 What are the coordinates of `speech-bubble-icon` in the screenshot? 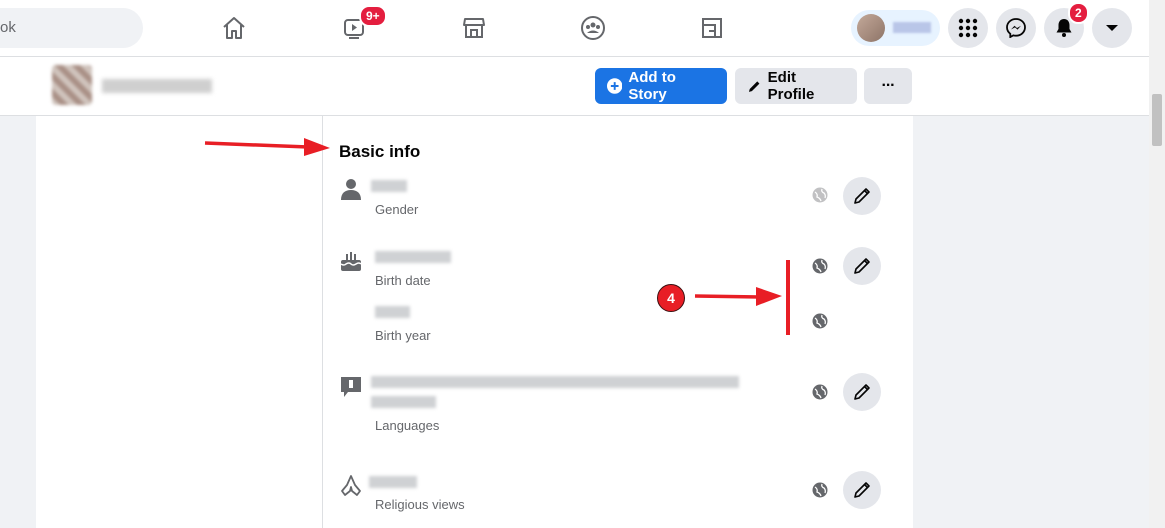 It's located at (351, 387).